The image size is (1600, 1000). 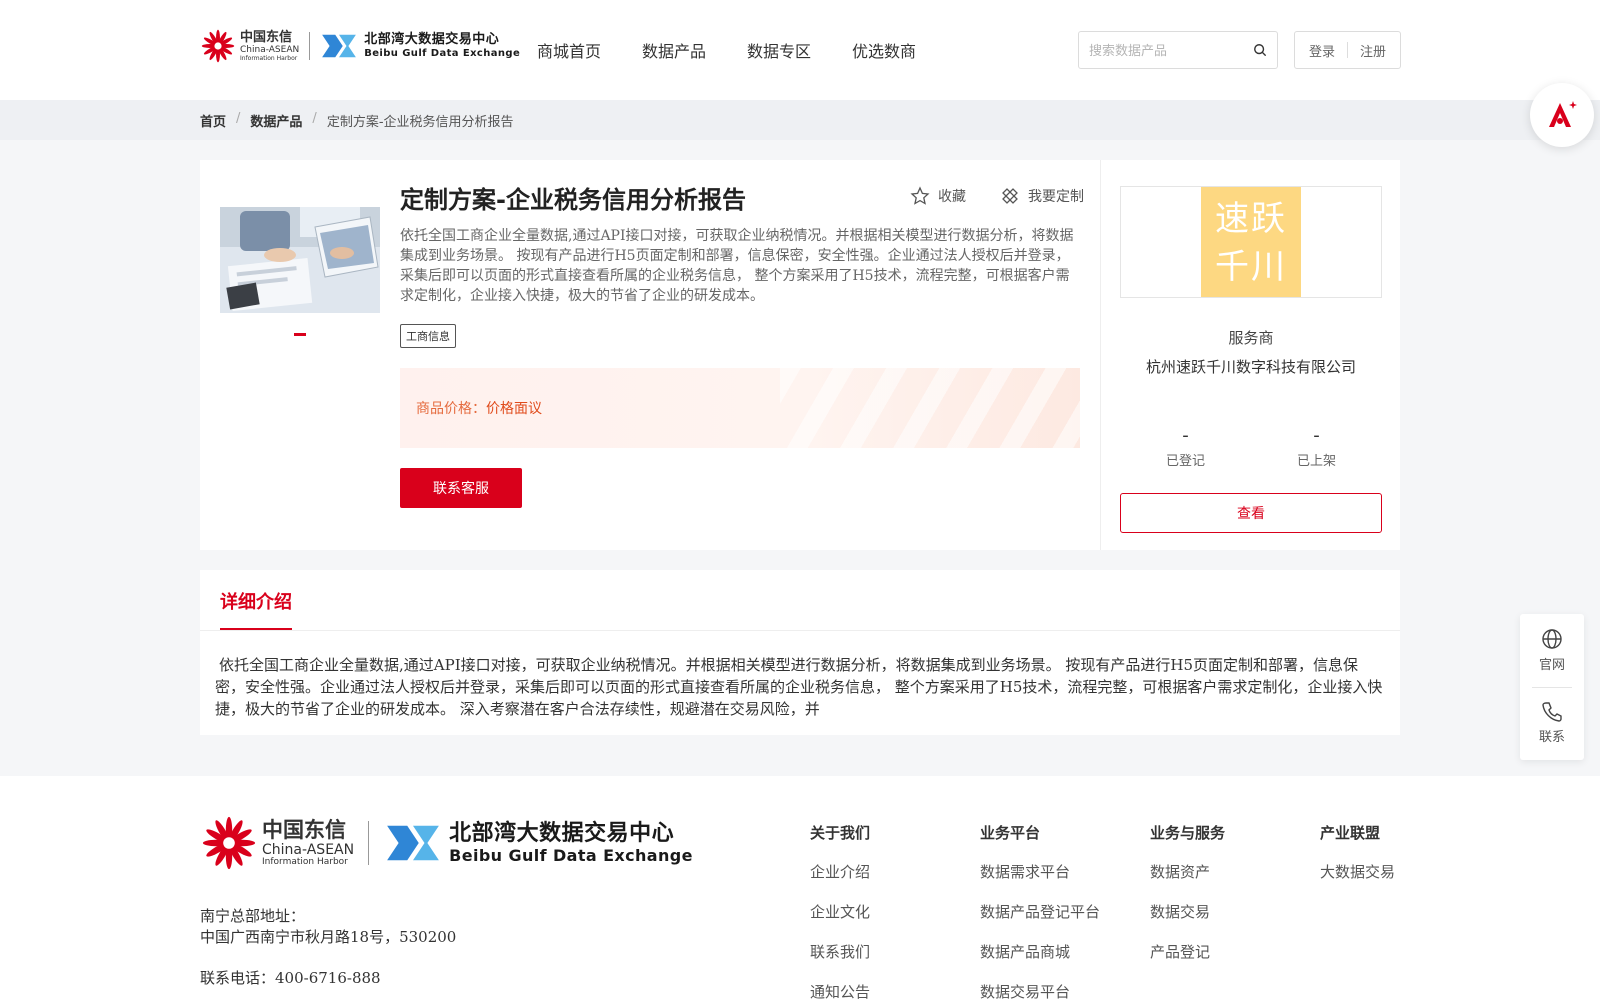 What do you see at coordinates (884, 50) in the screenshot?
I see `nav-selected-vendors: 优选数商` at bounding box center [884, 50].